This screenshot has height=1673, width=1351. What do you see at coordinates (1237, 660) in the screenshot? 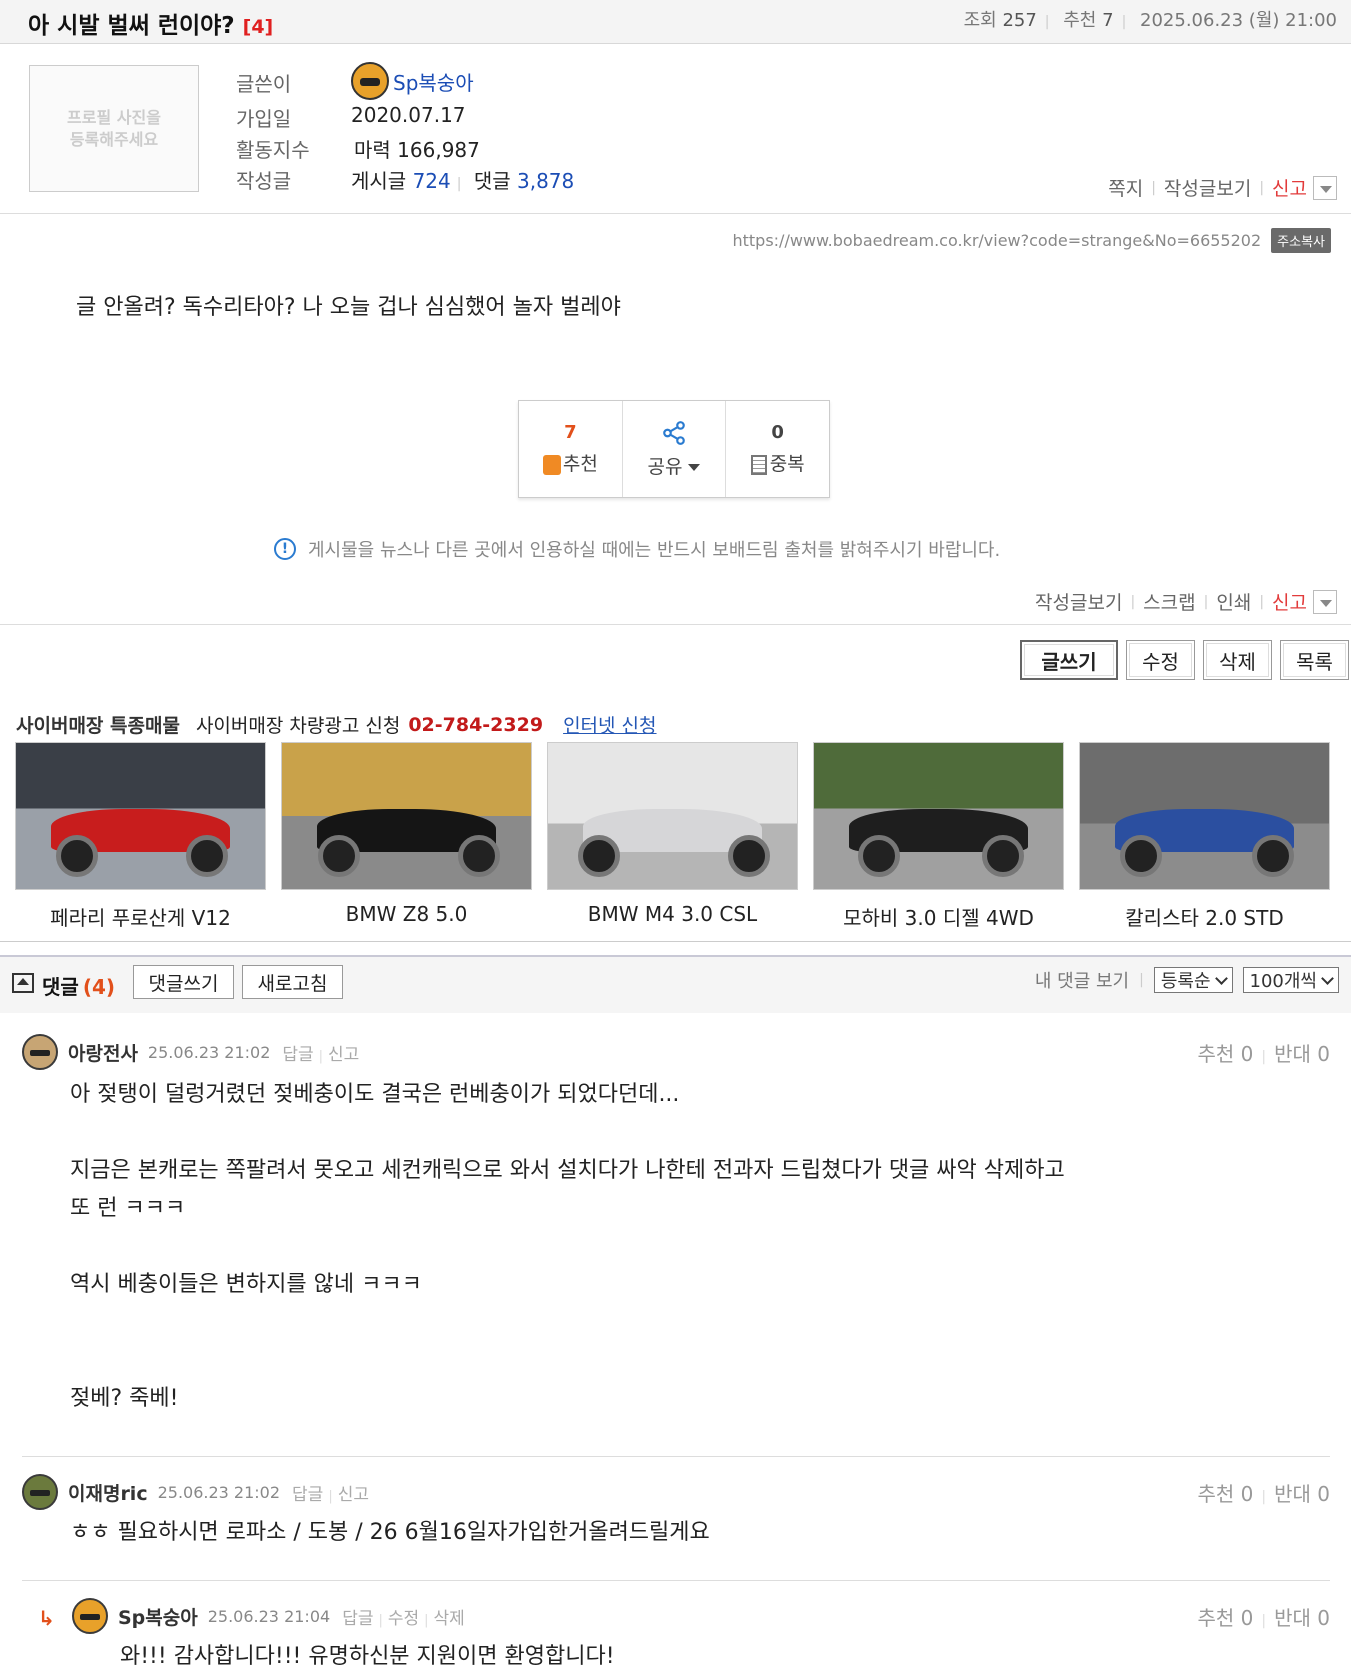
I see `delete-button: 삭제` at bounding box center [1237, 660].